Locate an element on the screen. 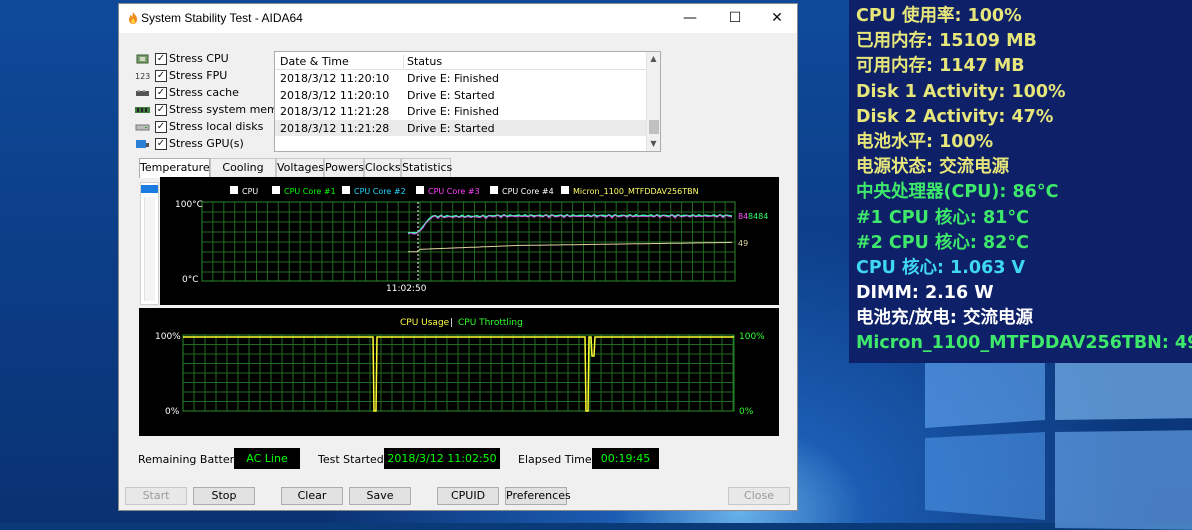 Image resolution: width=1192 pixels, height=530 pixels. elapsed-time-label: Elapsed Time: is located at coordinates (557, 459).